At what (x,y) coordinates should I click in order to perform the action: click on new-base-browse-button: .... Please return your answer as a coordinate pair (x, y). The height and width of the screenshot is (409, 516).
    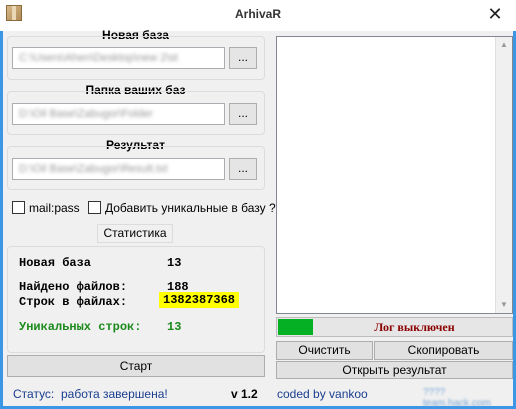
    Looking at the image, I should click on (243, 58).